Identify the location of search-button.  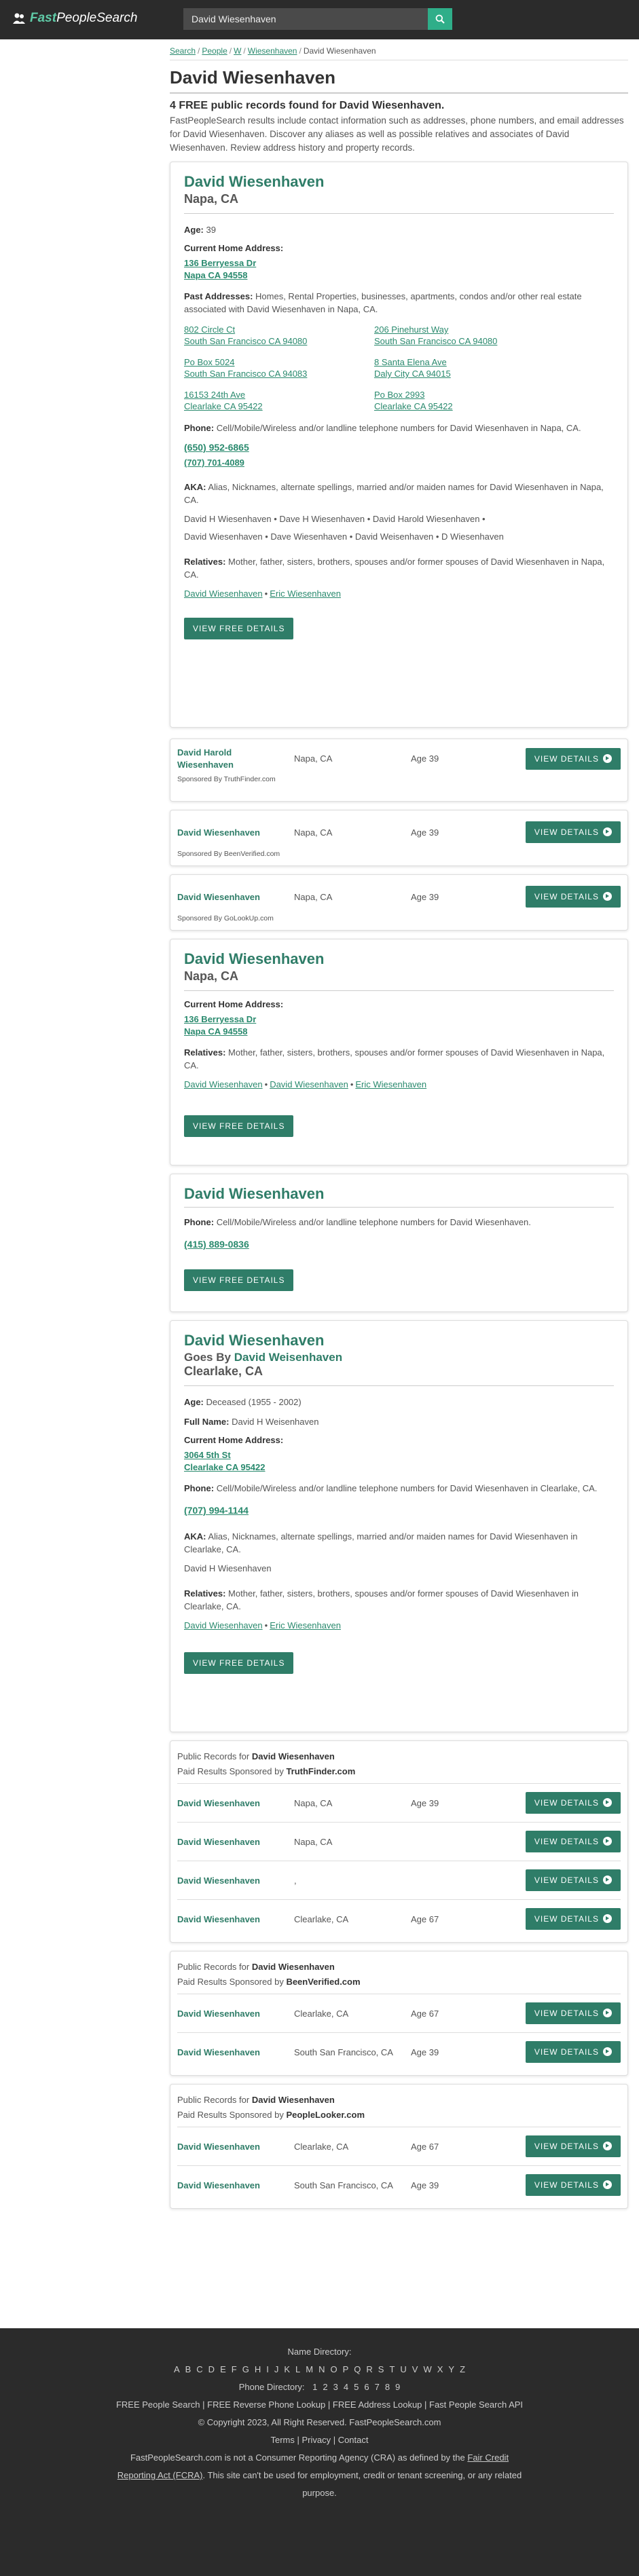
(440, 19).